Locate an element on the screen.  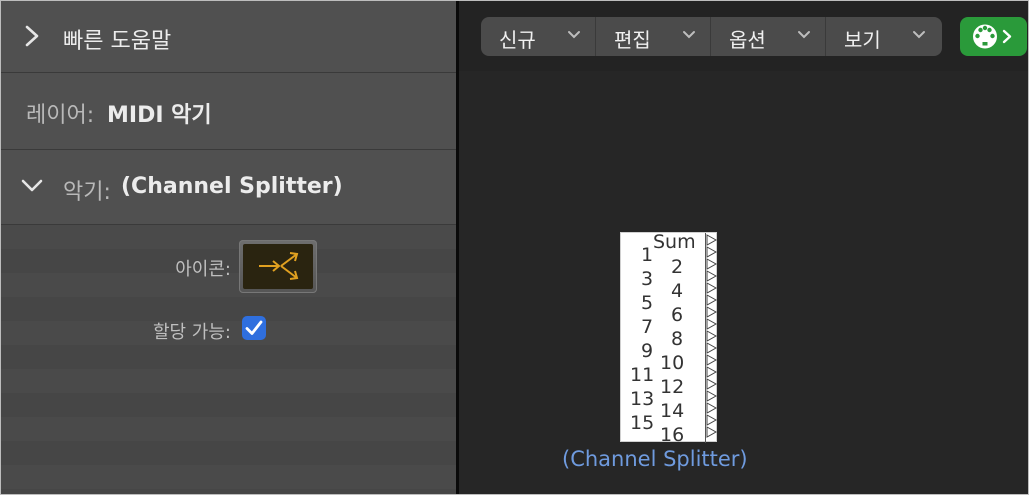
splitter-channel-13: 13 is located at coordinates (642, 399).